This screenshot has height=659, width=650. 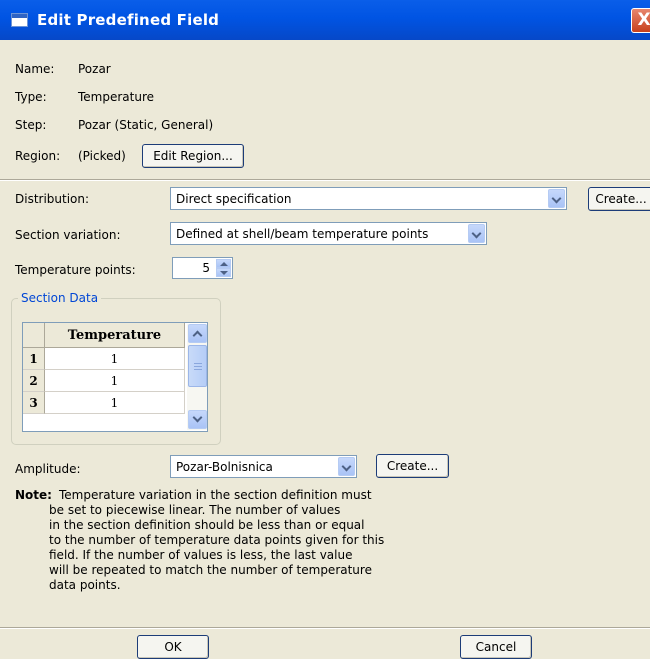 What do you see at coordinates (115, 335) in the screenshot?
I see `column-header-temperature: Temperature` at bounding box center [115, 335].